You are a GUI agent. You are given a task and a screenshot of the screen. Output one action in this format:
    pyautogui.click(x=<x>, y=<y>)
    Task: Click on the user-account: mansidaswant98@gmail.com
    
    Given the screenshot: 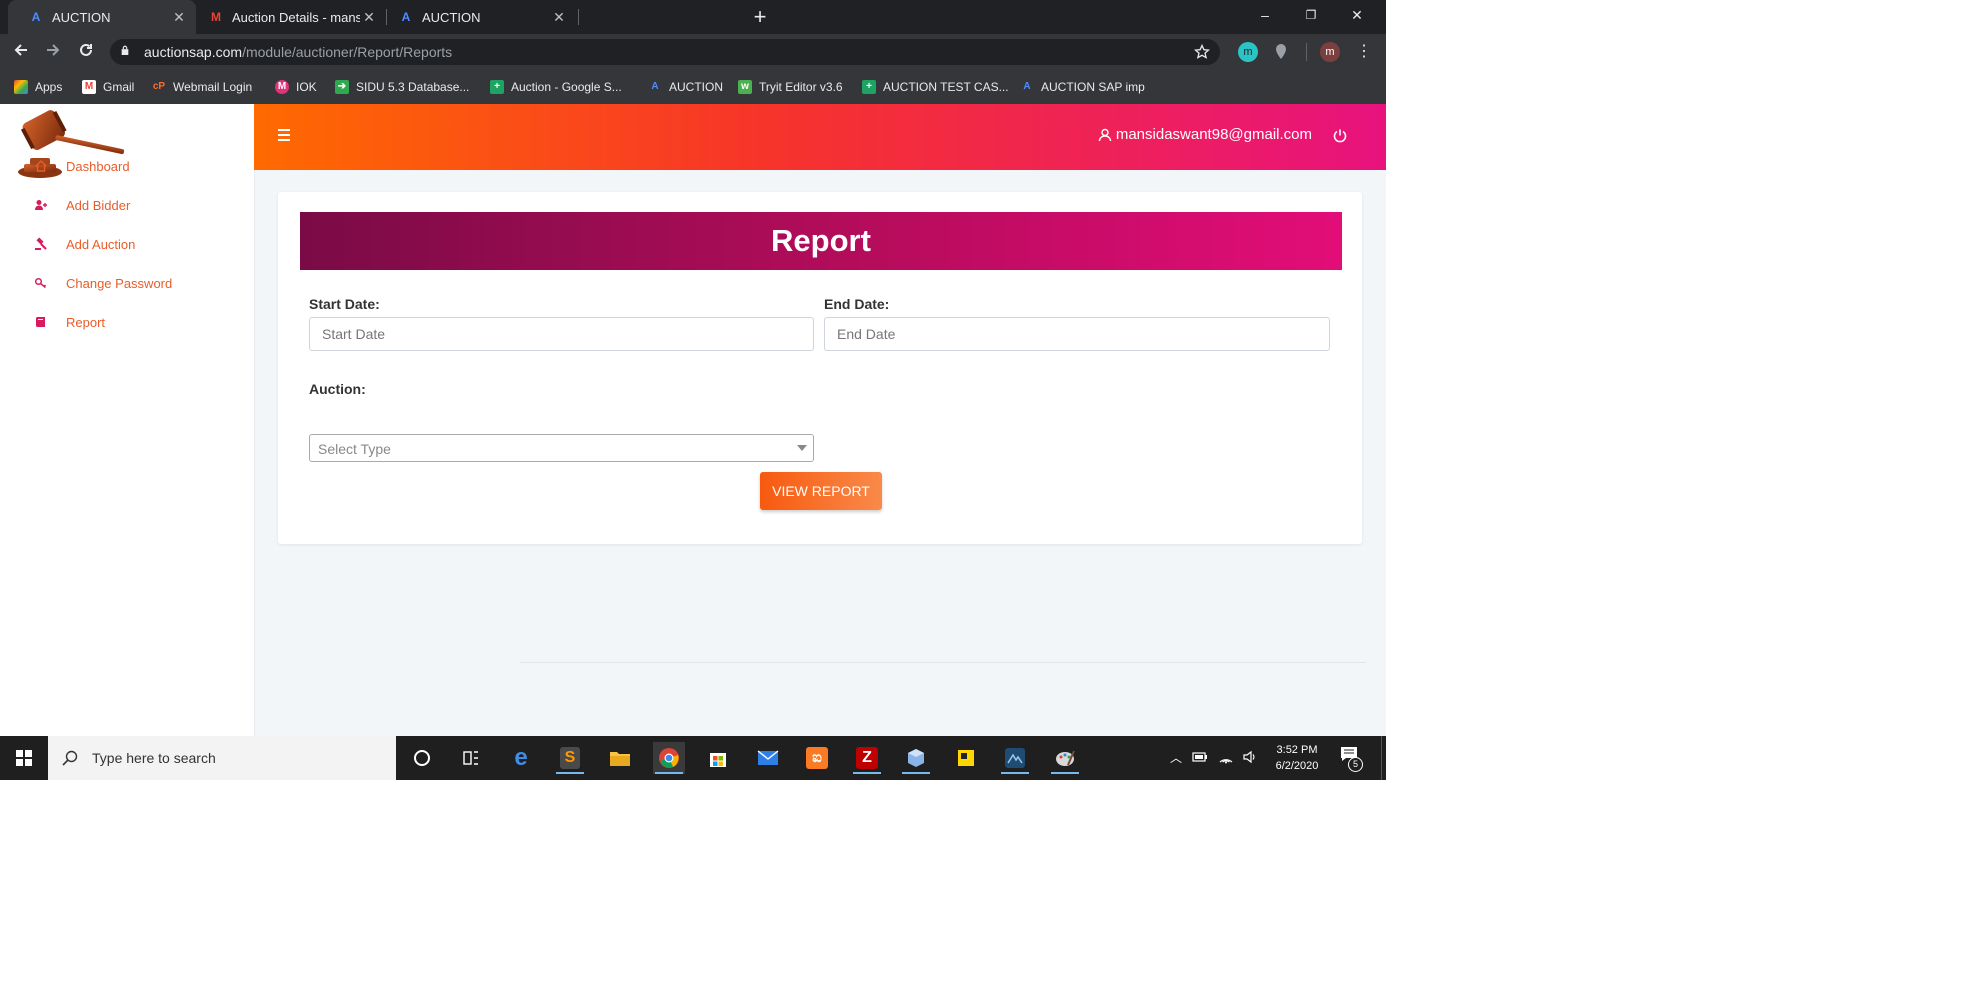 What is the action you would take?
    pyautogui.click(x=1205, y=134)
    